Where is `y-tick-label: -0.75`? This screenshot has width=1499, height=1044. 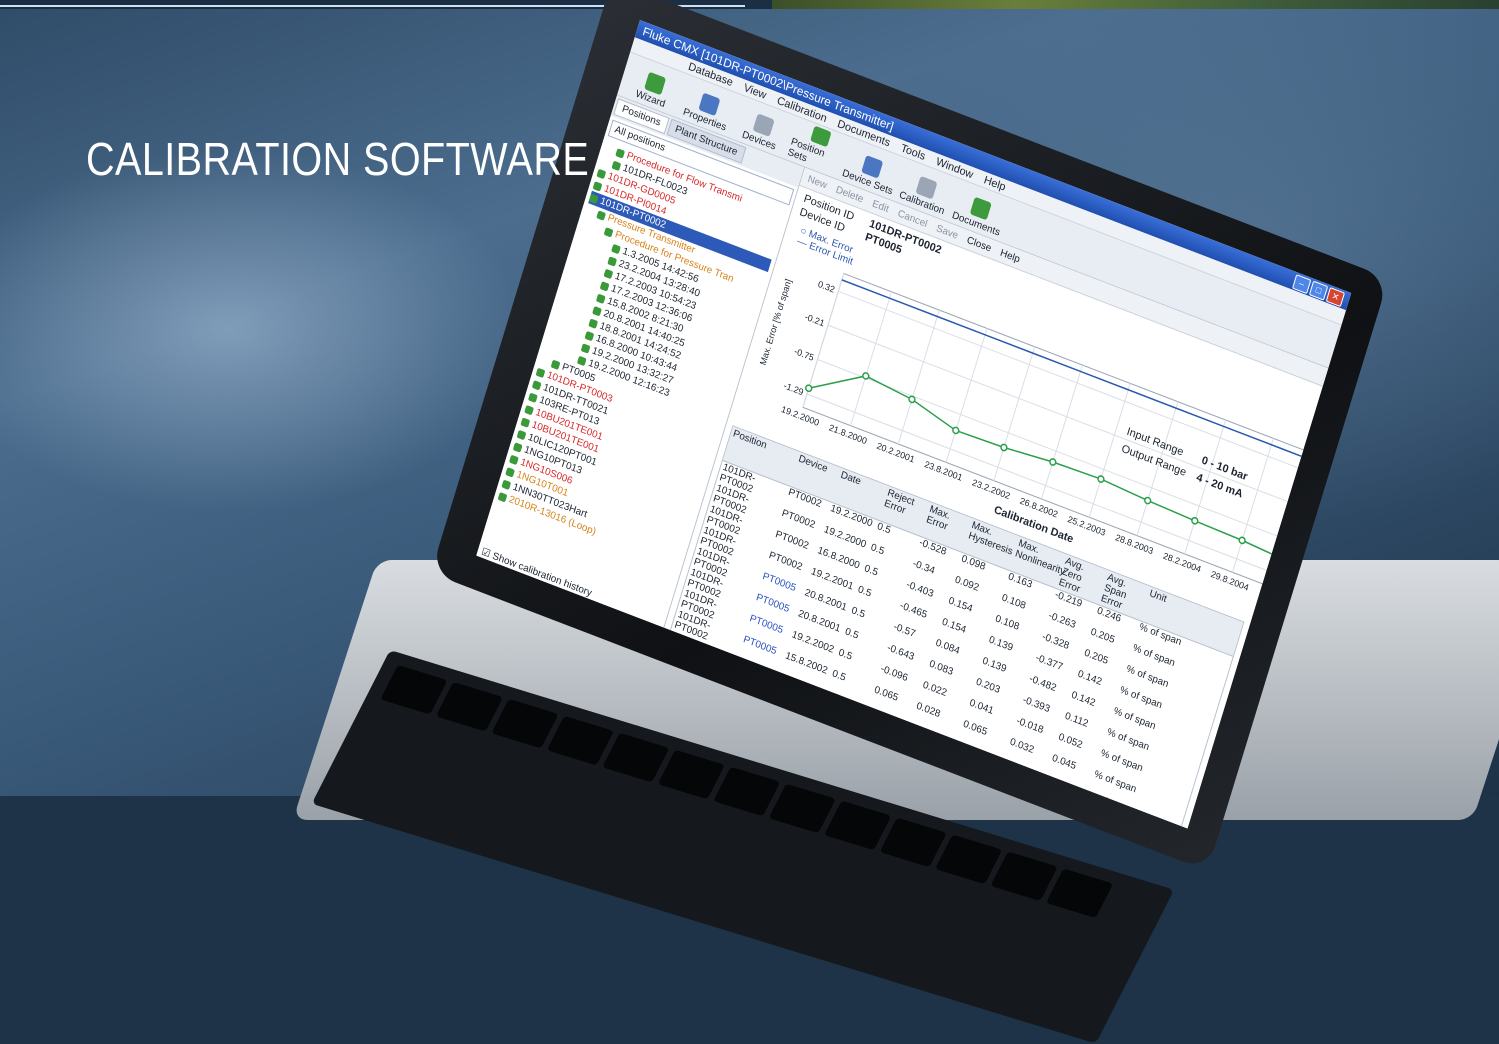
y-tick-label: -0.75 is located at coordinates (804, 354).